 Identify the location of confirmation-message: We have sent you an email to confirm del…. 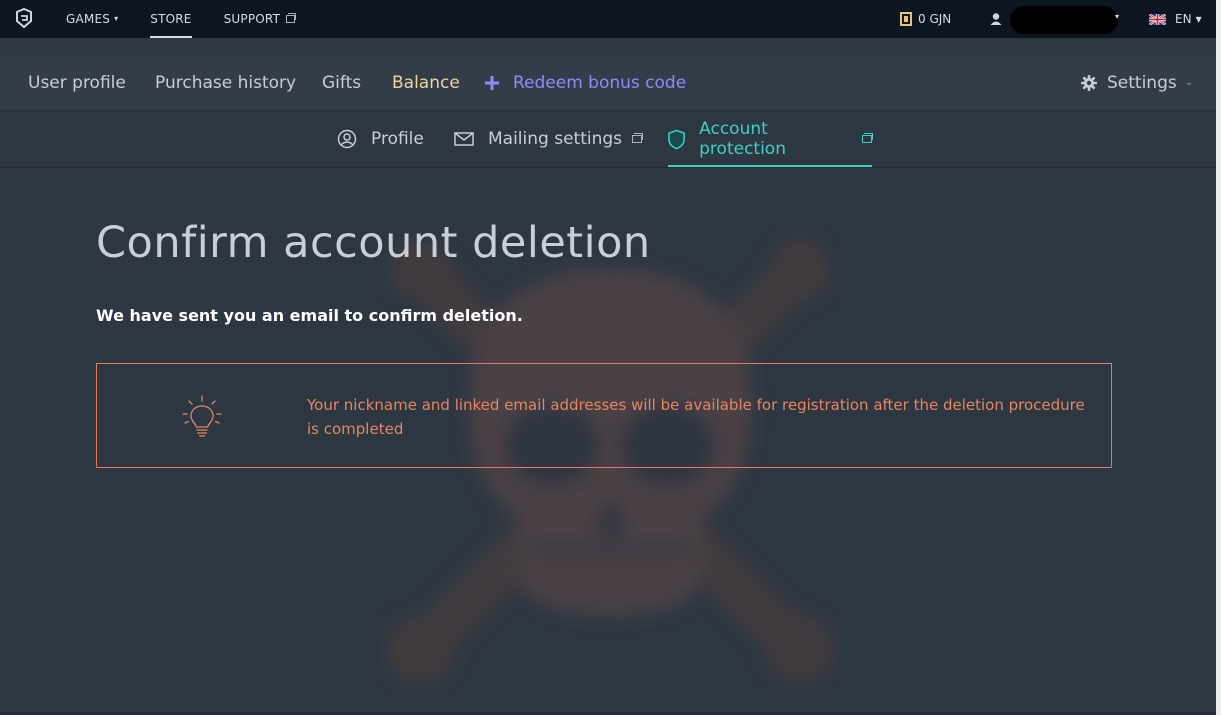
(309, 315).